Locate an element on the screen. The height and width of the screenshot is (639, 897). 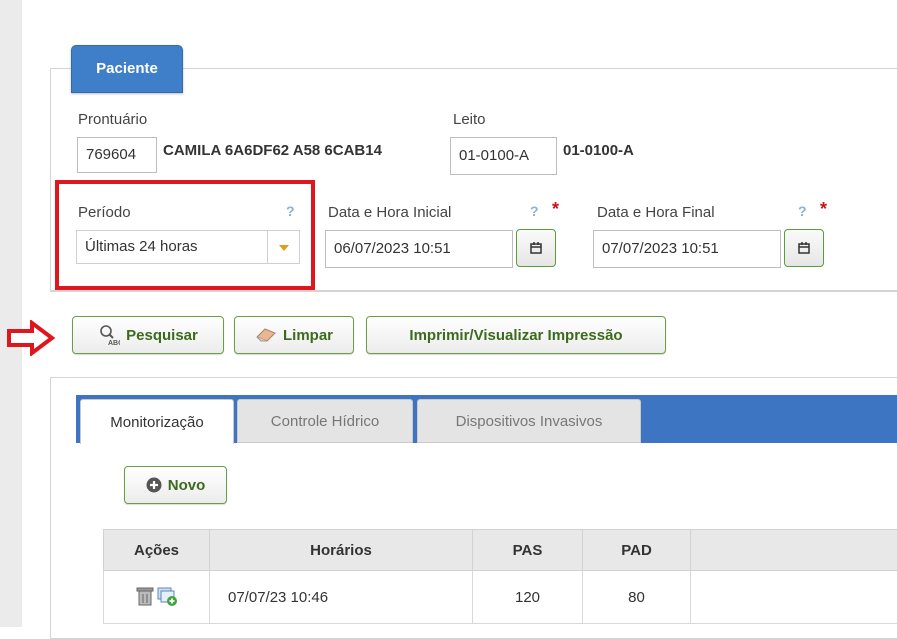
arrow-right-icon is located at coordinates (31, 338).